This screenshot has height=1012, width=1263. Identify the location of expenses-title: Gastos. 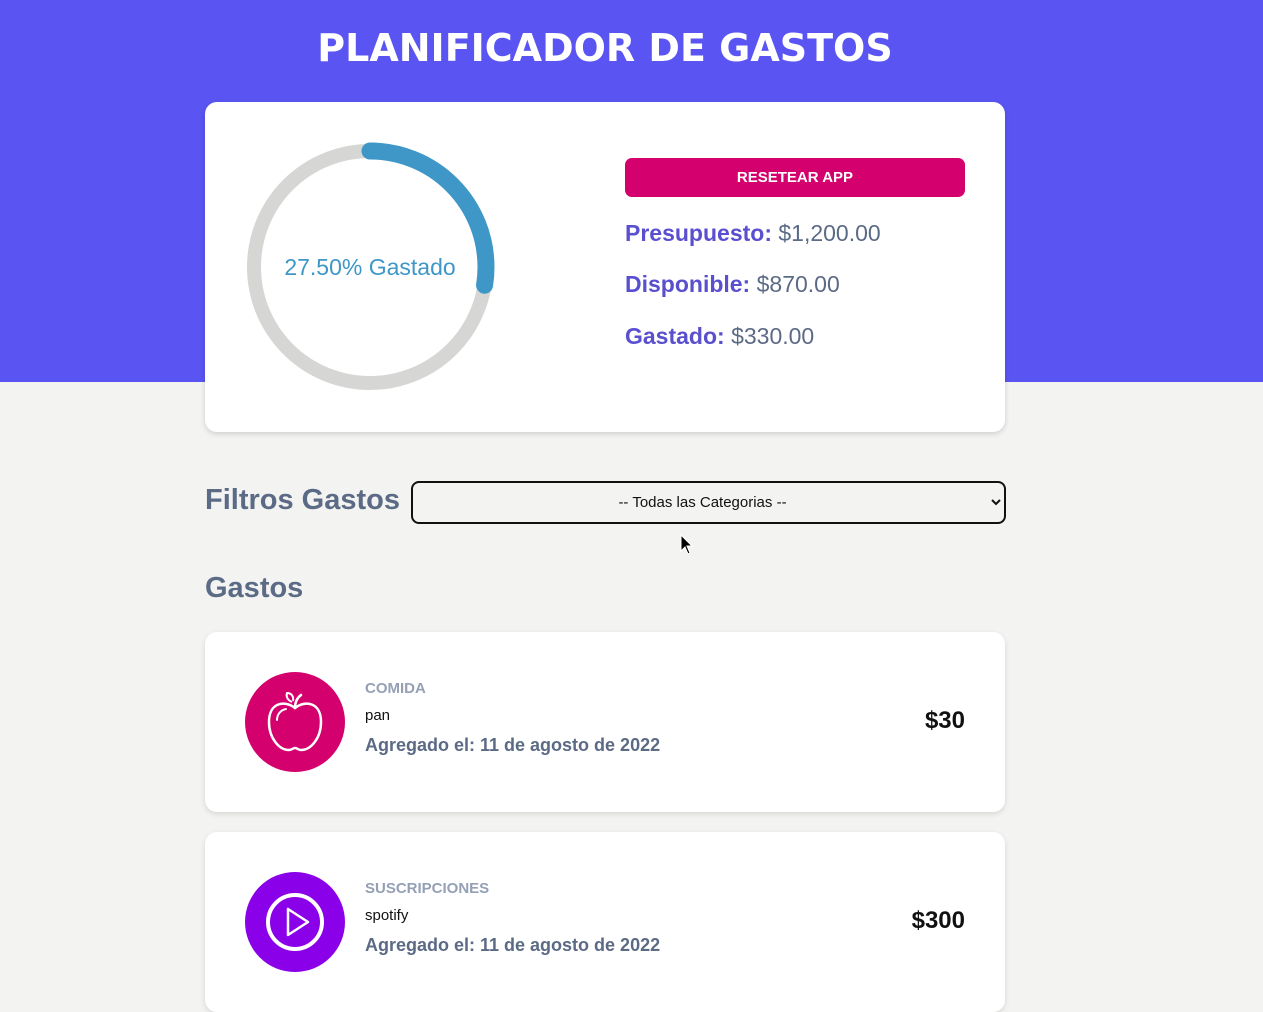
(254, 588).